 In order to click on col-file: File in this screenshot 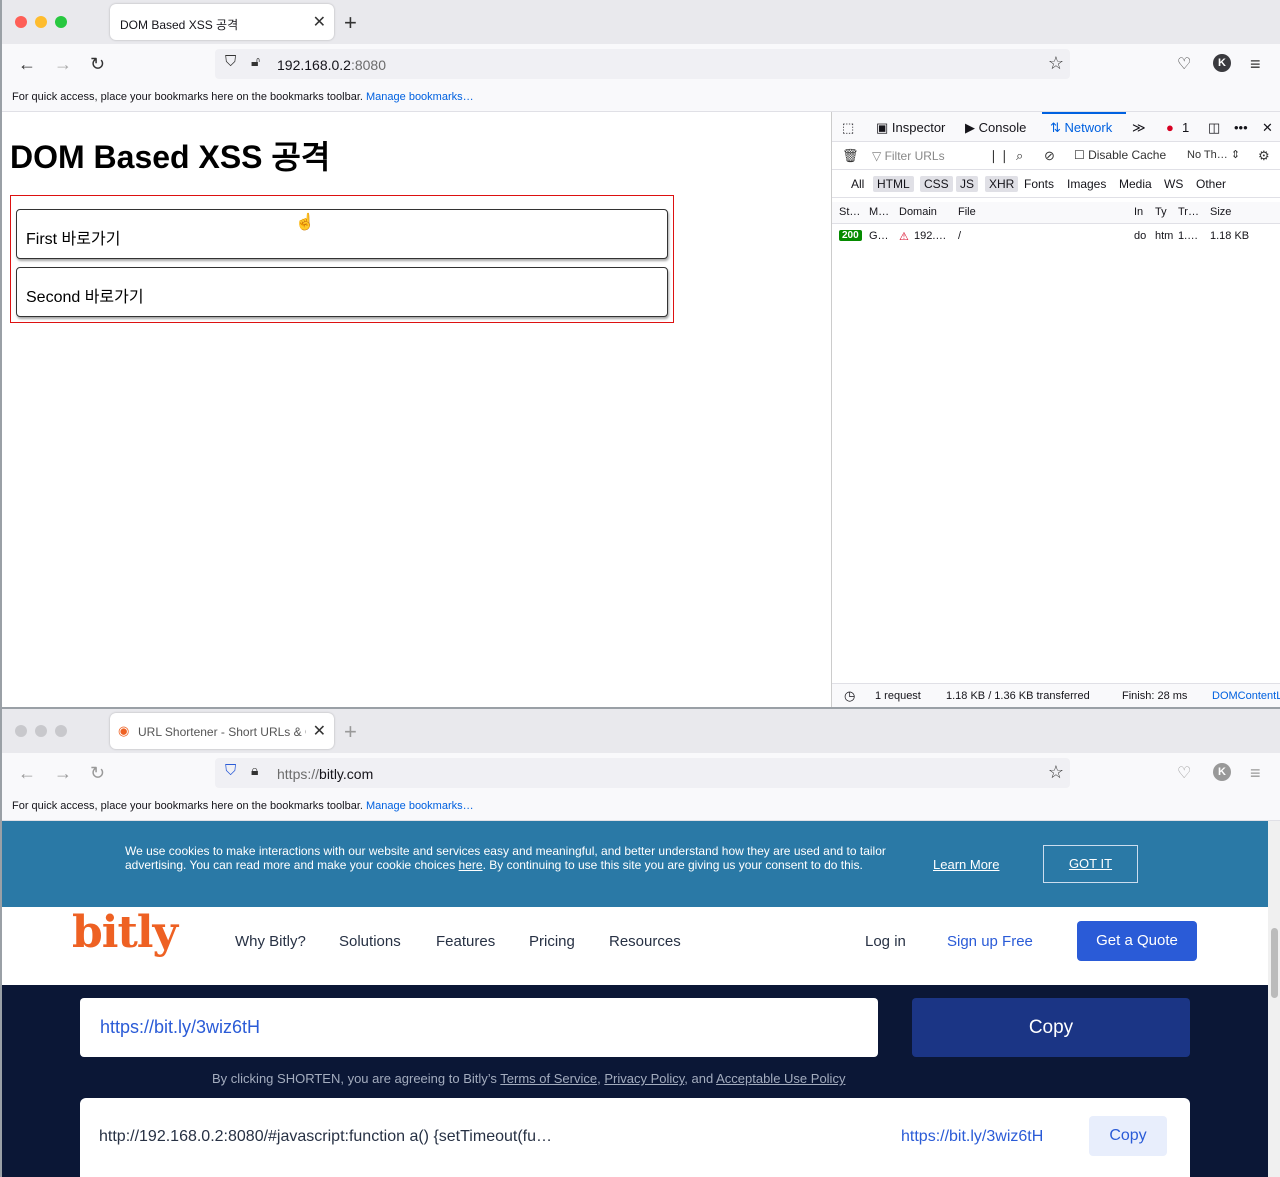, I will do `click(978, 212)`.